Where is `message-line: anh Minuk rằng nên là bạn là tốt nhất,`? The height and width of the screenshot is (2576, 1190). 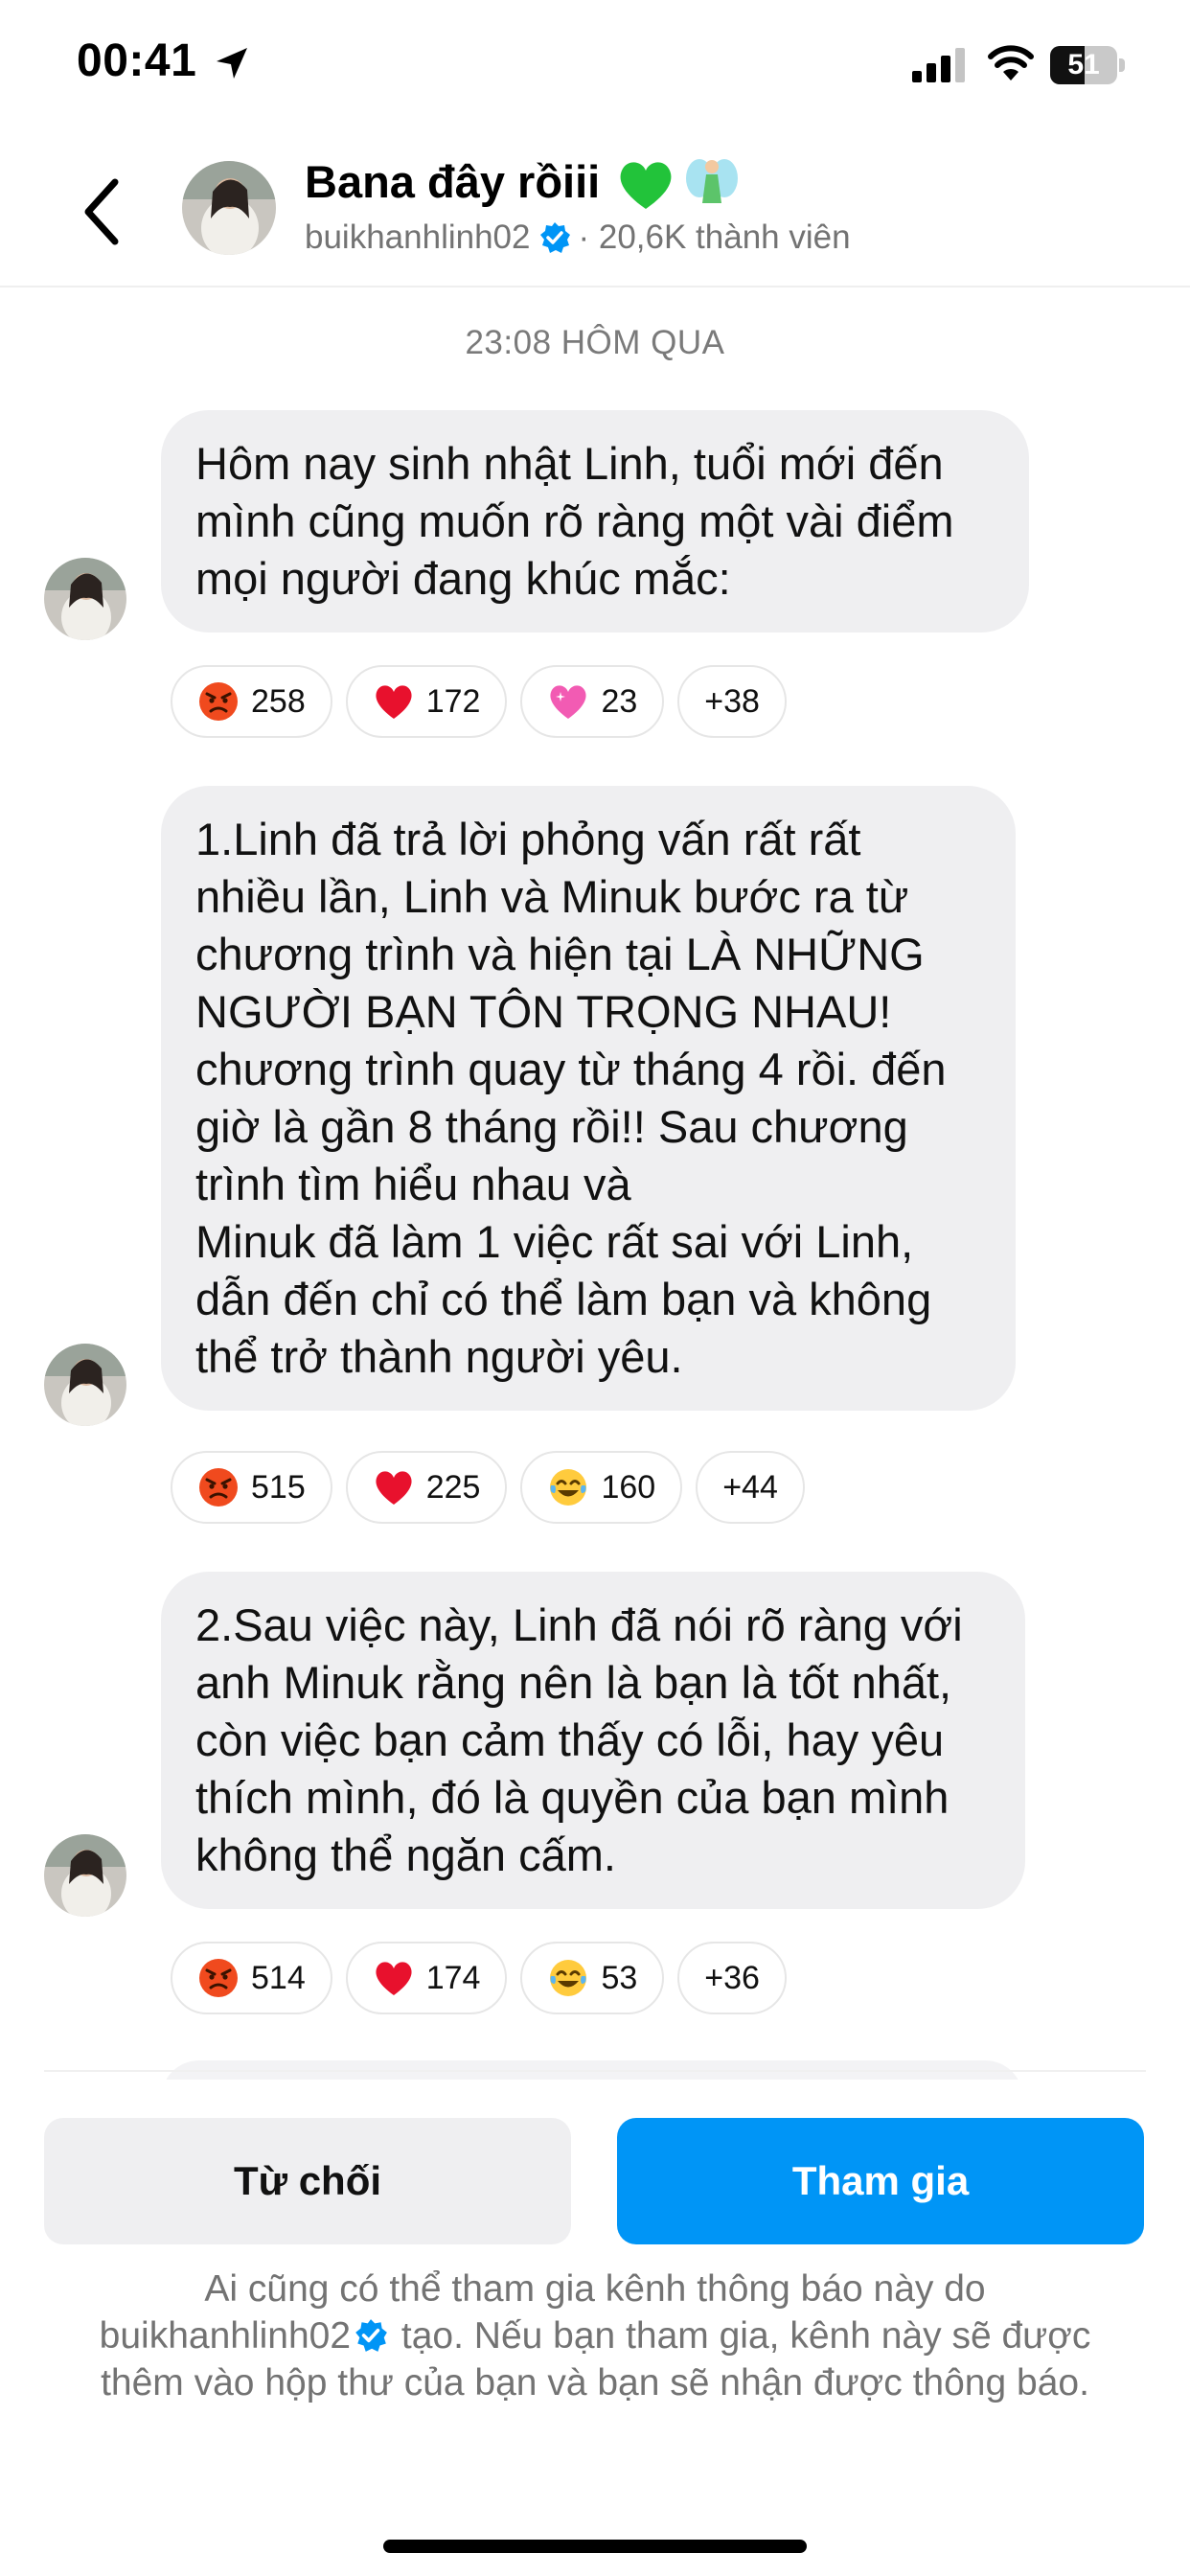
message-line: anh Minuk rằng nên là bạn là tốt nhất, is located at coordinates (574, 1682).